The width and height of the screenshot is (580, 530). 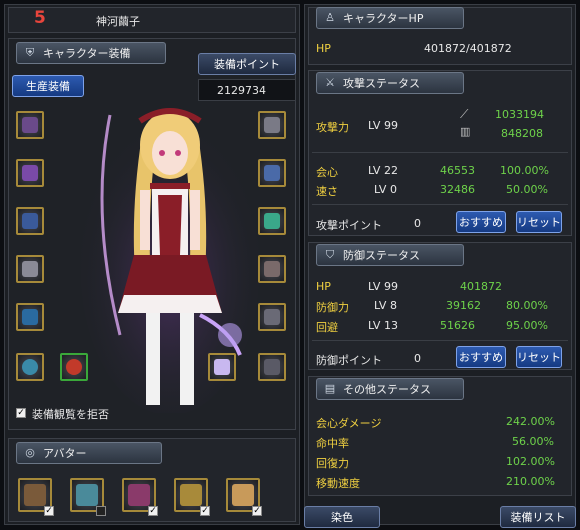 What do you see at coordinates (349, 423) in the screenshot?
I see `stat-label: 会心ダメージ` at bounding box center [349, 423].